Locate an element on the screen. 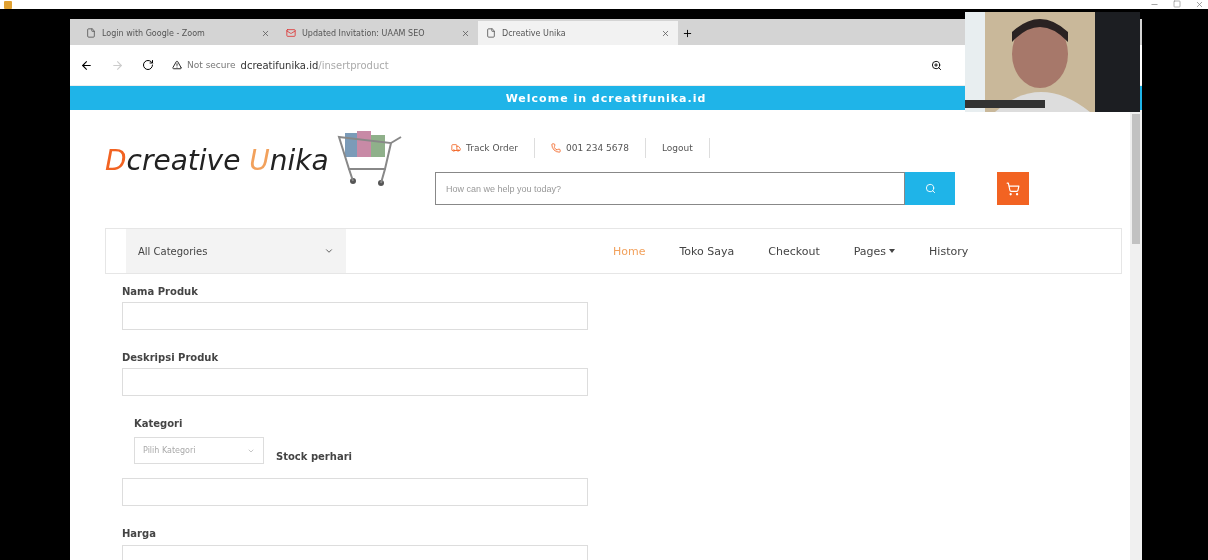  header-link: 001 234 5678 is located at coordinates (590, 148).